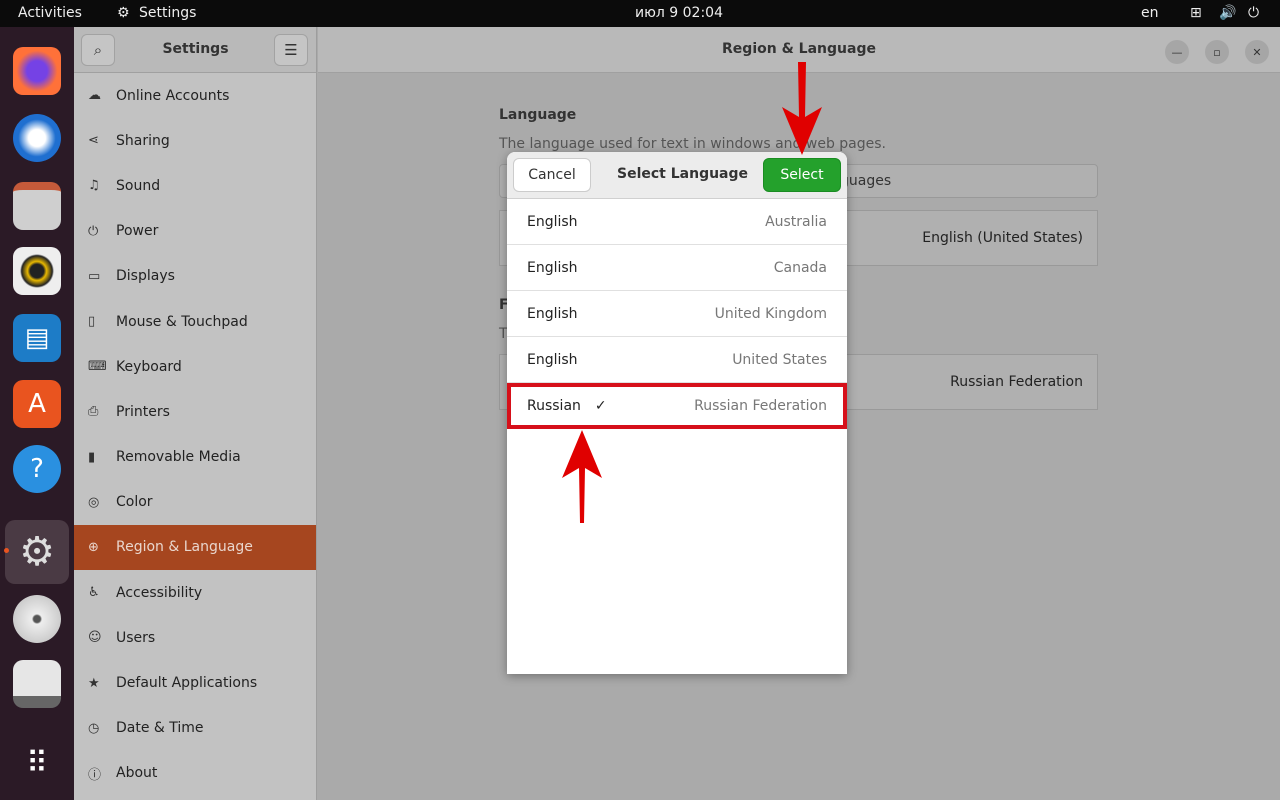 The image size is (1280, 800). Describe the element at coordinates (37, 271) in the screenshot. I see `rhythmbox-icon` at that location.